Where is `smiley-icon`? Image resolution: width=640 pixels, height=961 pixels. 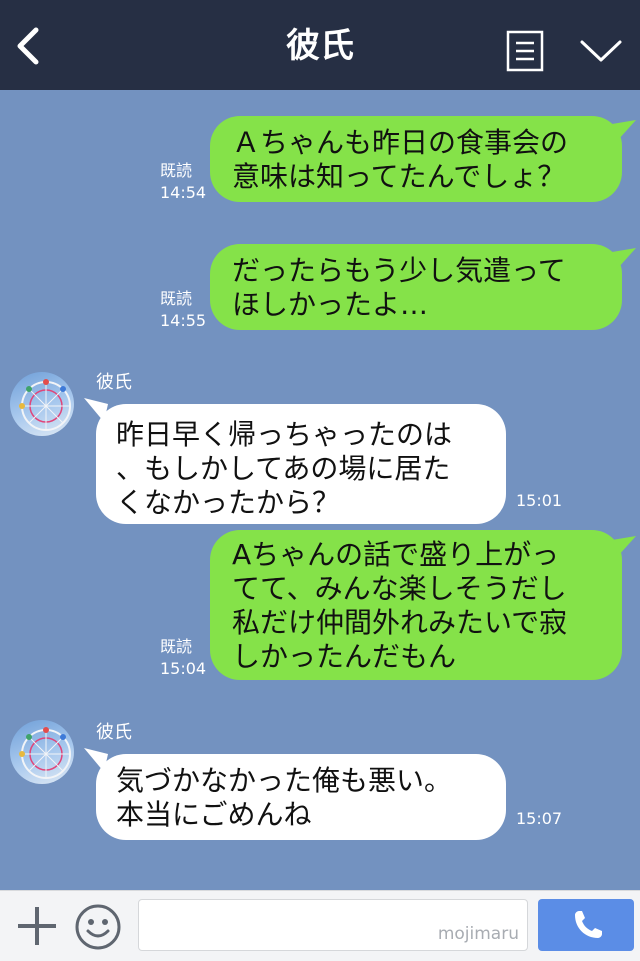 smiley-icon is located at coordinates (98, 927).